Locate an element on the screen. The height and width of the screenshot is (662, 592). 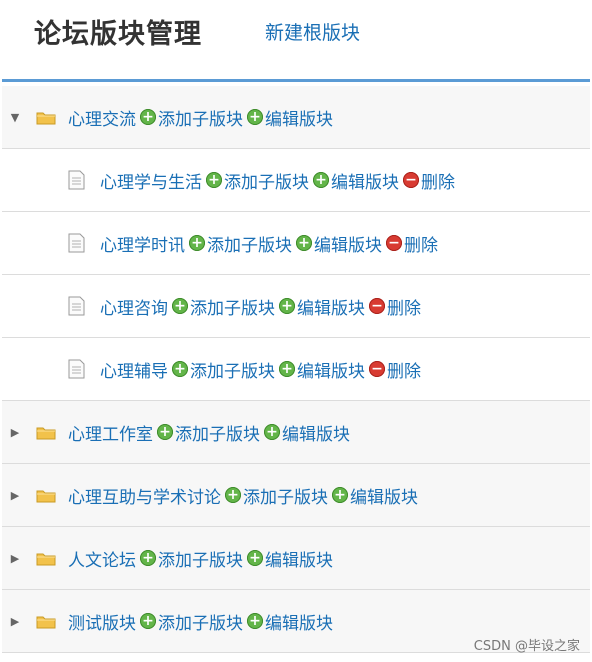
board-name: 心理交流 is located at coordinates (102, 117).